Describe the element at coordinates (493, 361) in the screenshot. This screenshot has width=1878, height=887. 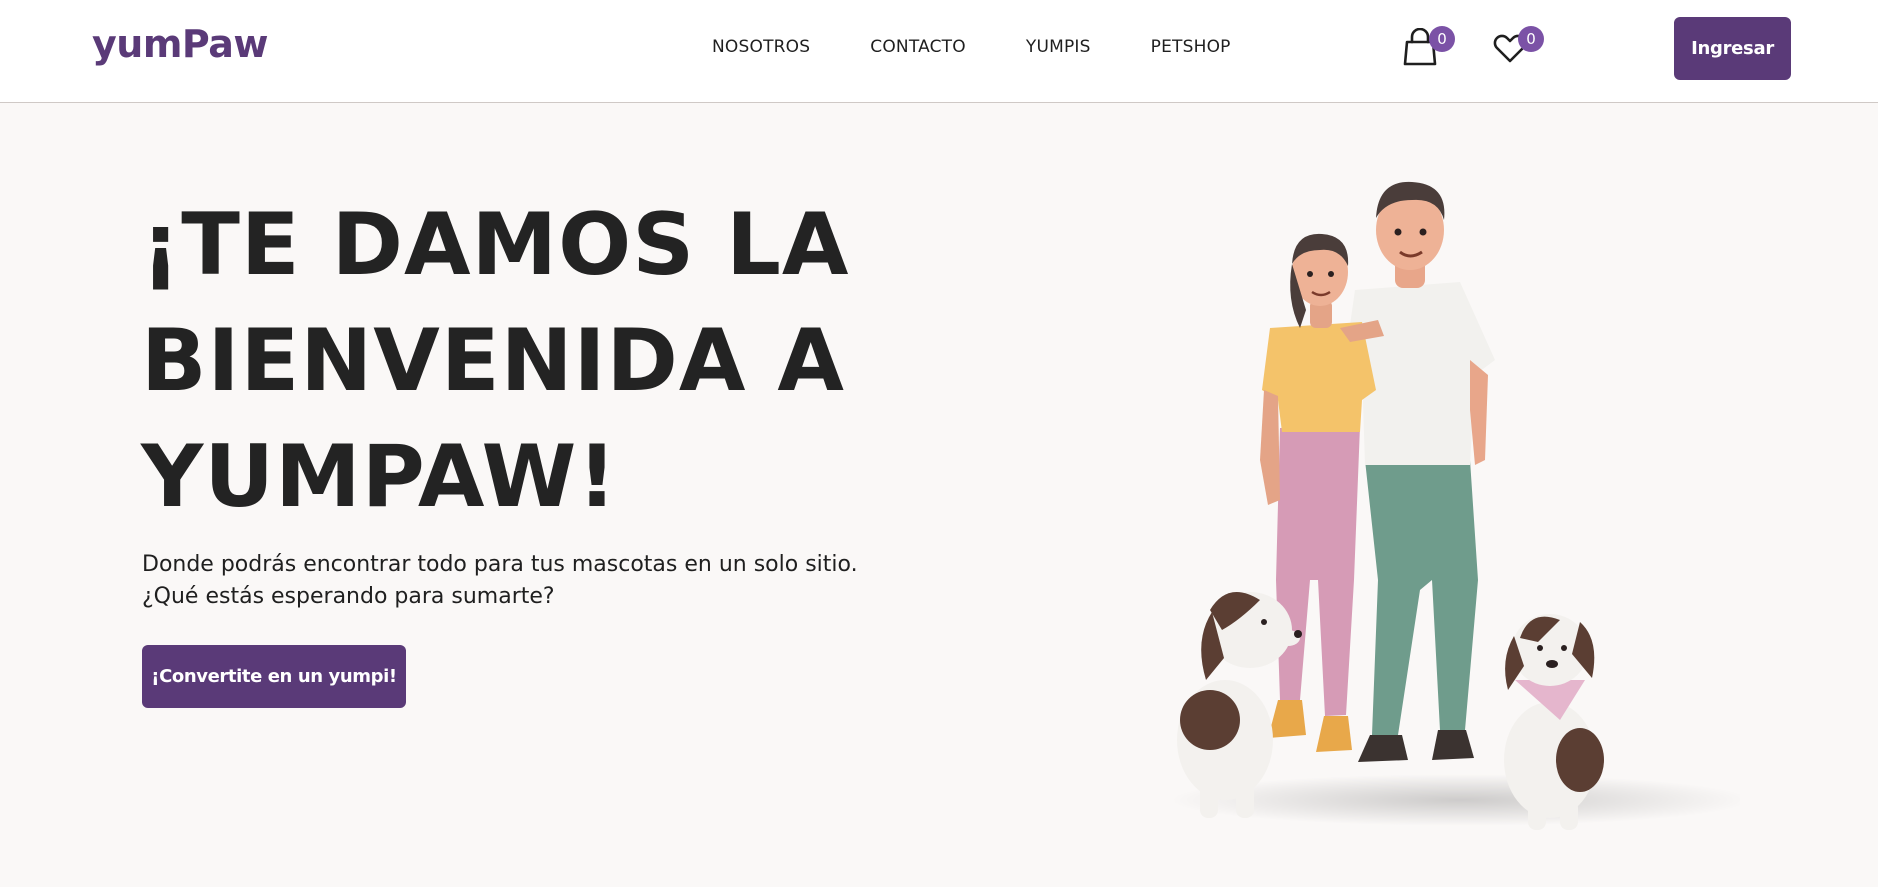
I see `hero-title-line: BIENVENIDA A` at that location.